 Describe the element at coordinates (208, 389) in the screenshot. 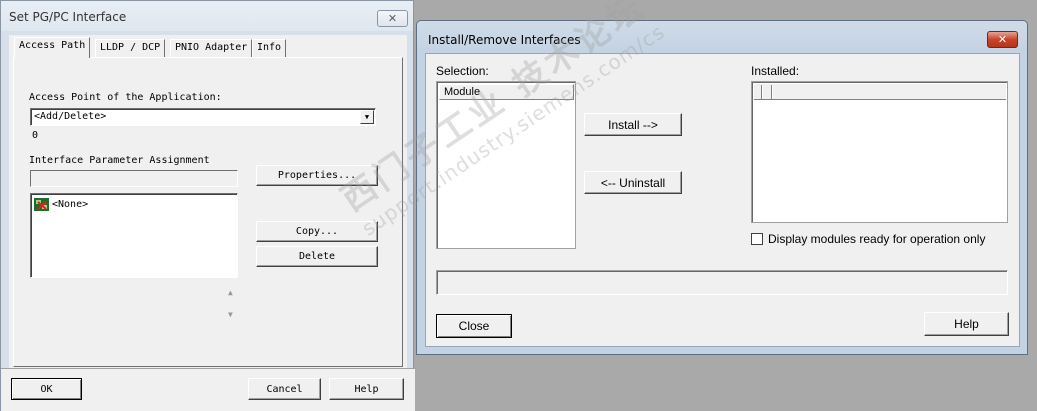

I see `dialog-footer: OK Cancel Help` at that location.